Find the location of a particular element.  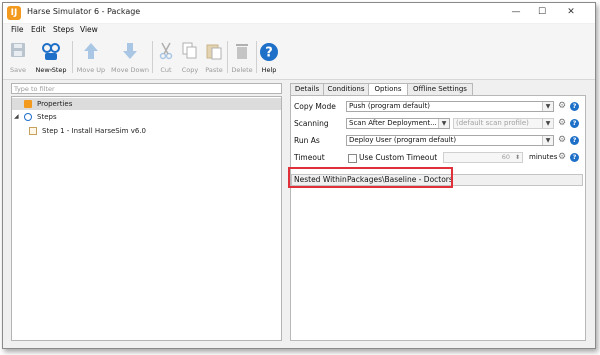

scanning-select: Scan After Deployment... ▼ is located at coordinates (398, 123).